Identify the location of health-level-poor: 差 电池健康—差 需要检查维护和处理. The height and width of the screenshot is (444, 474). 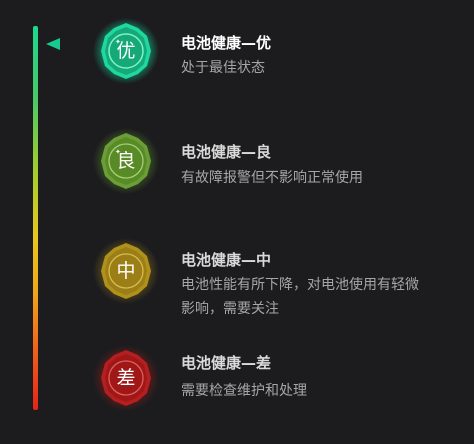
(273, 380).